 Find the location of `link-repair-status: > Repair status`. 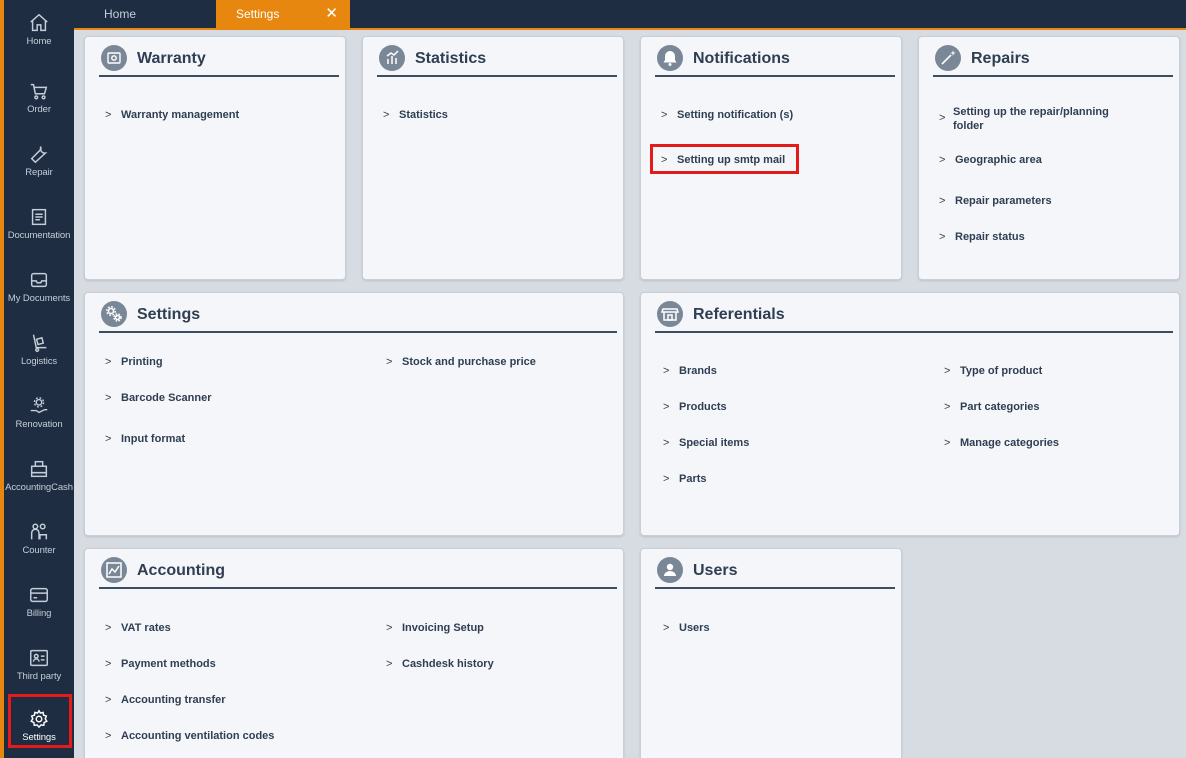

link-repair-status: > Repair status is located at coordinates (982, 237).